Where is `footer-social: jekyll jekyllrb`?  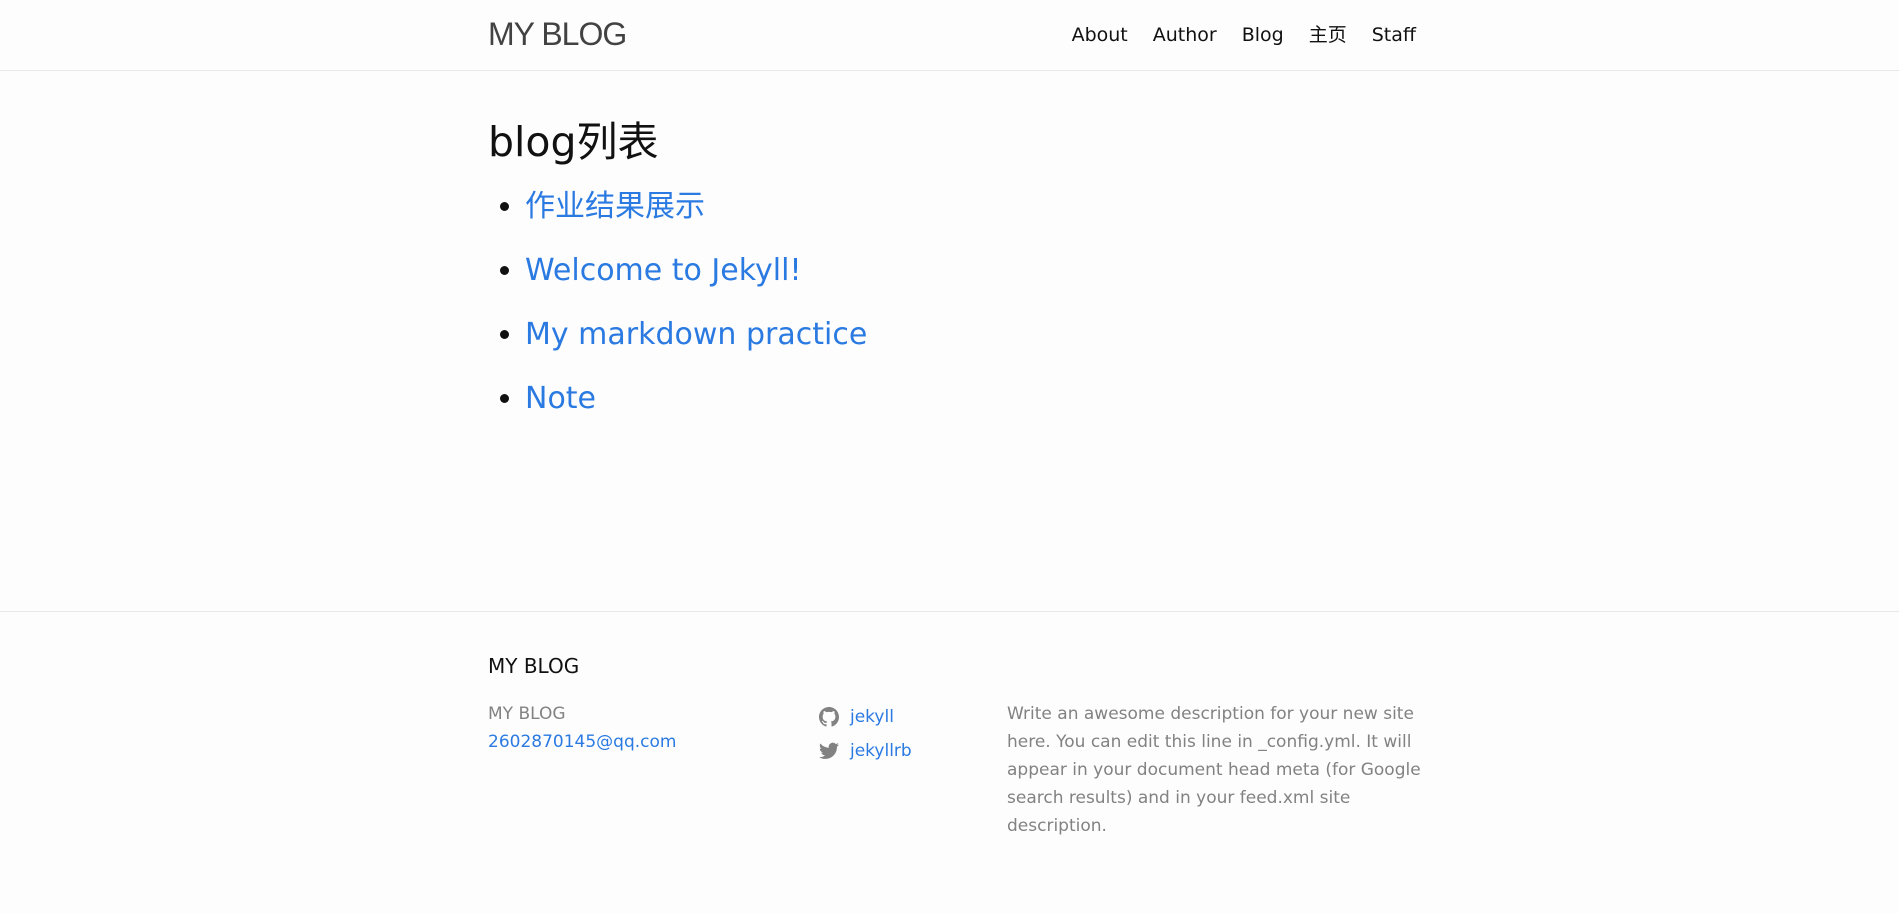
footer-social: jekyll jekyllrb is located at coordinates (898, 734).